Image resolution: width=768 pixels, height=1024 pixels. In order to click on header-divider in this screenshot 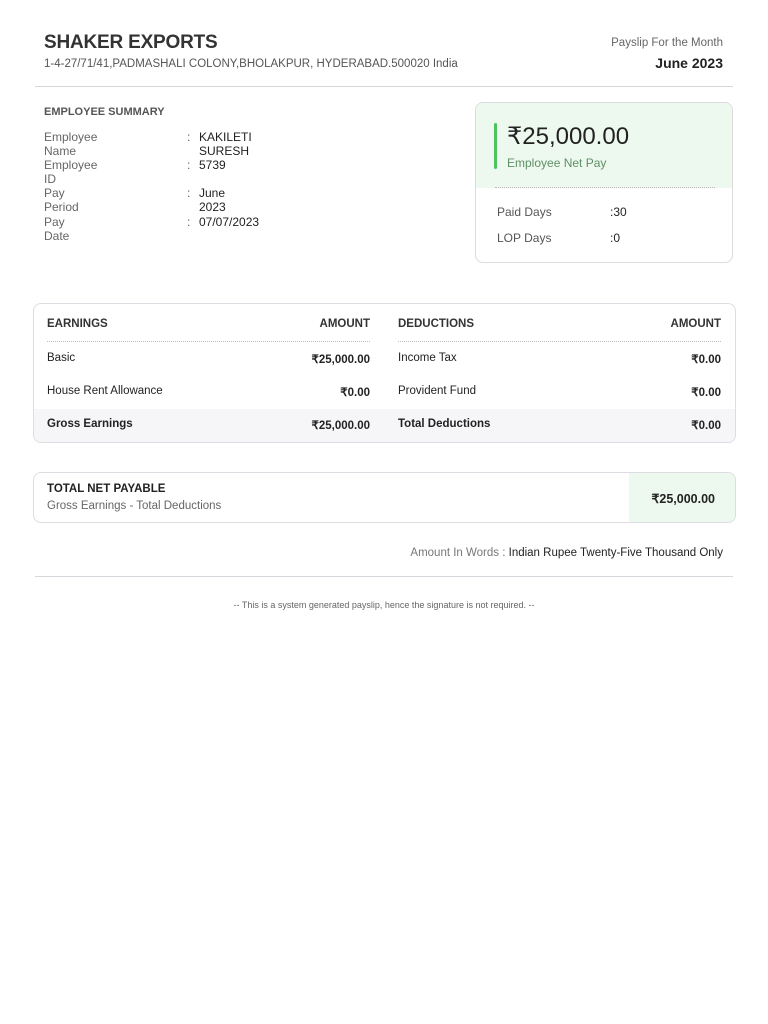, I will do `click(384, 86)`.